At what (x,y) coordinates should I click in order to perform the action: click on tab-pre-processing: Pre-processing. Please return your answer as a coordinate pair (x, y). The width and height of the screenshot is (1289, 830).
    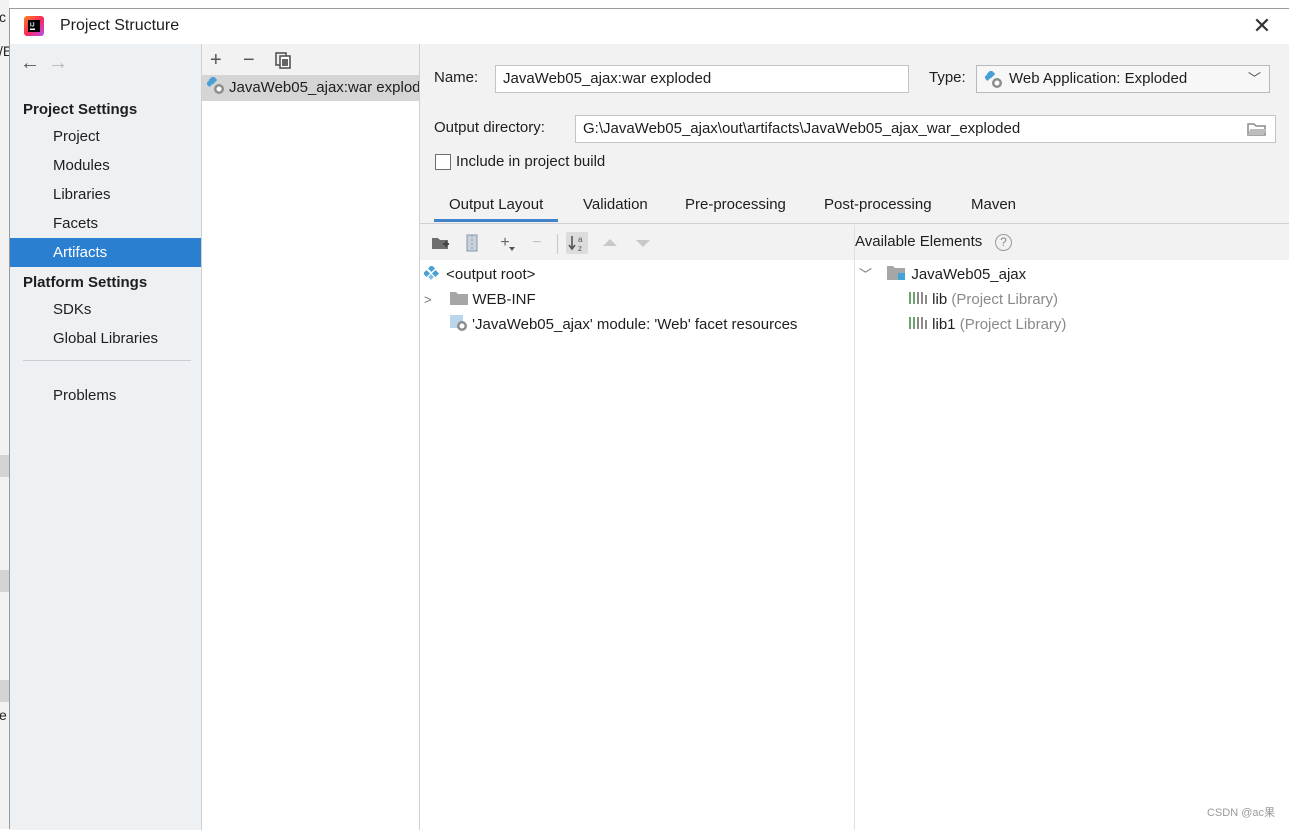
    Looking at the image, I should click on (735, 204).